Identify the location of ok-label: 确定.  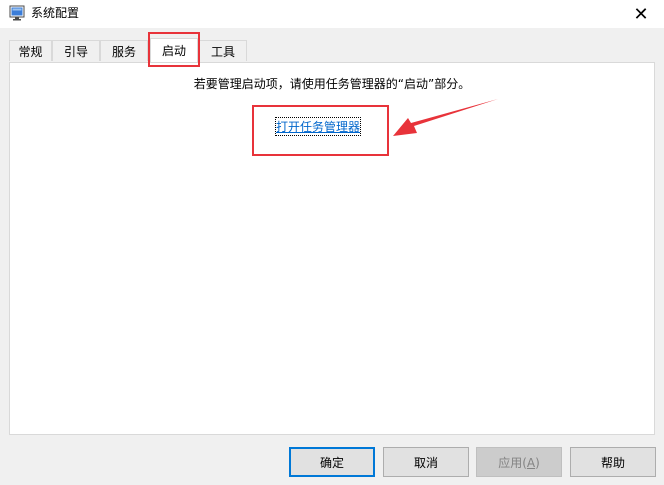
(331, 462).